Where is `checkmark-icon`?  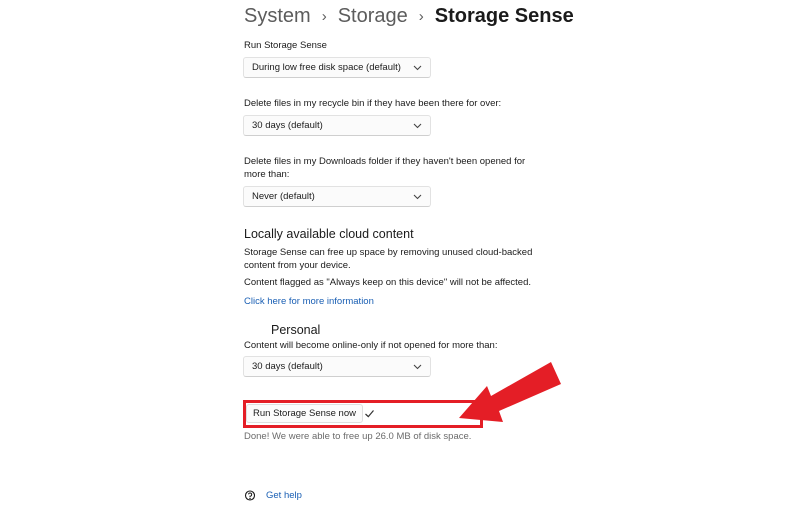 checkmark-icon is located at coordinates (370, 412).